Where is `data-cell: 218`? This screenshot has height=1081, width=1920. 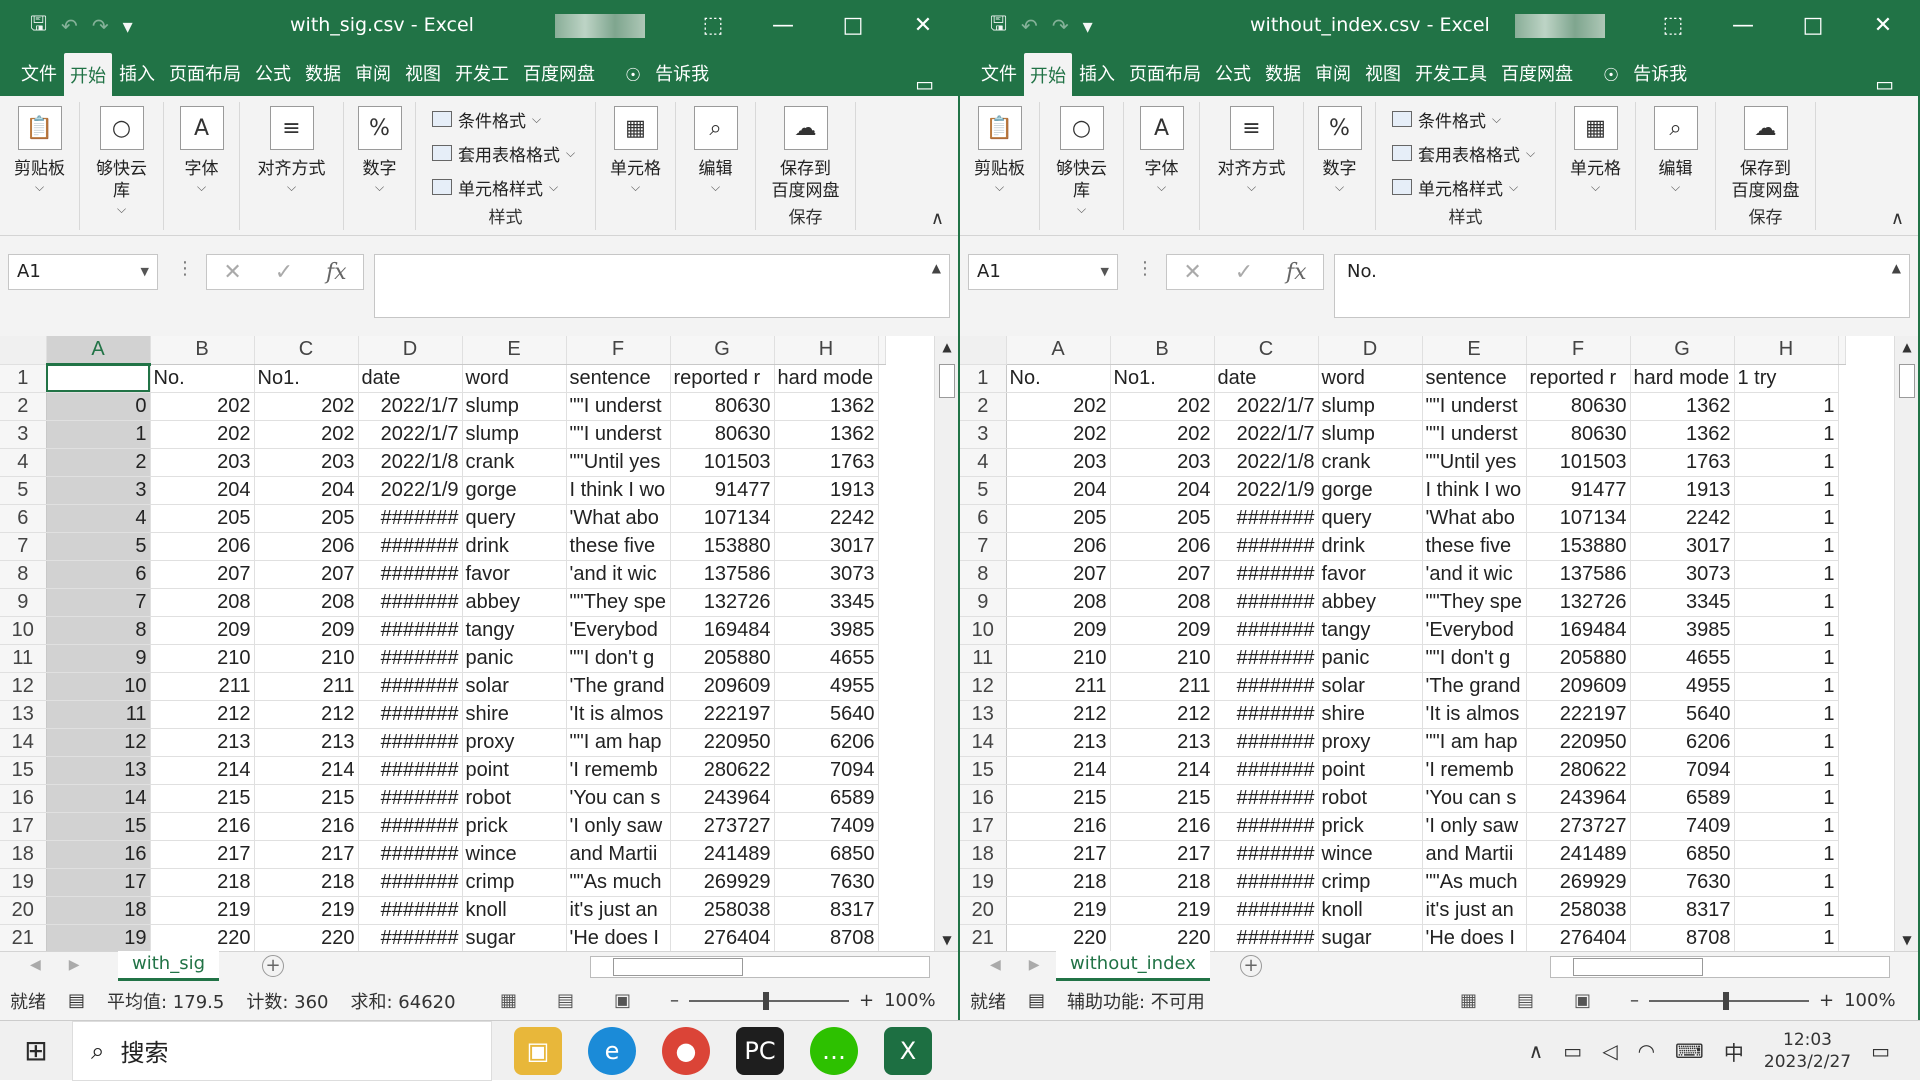
data-cell: 218 is located at coordinates (1162, 882).